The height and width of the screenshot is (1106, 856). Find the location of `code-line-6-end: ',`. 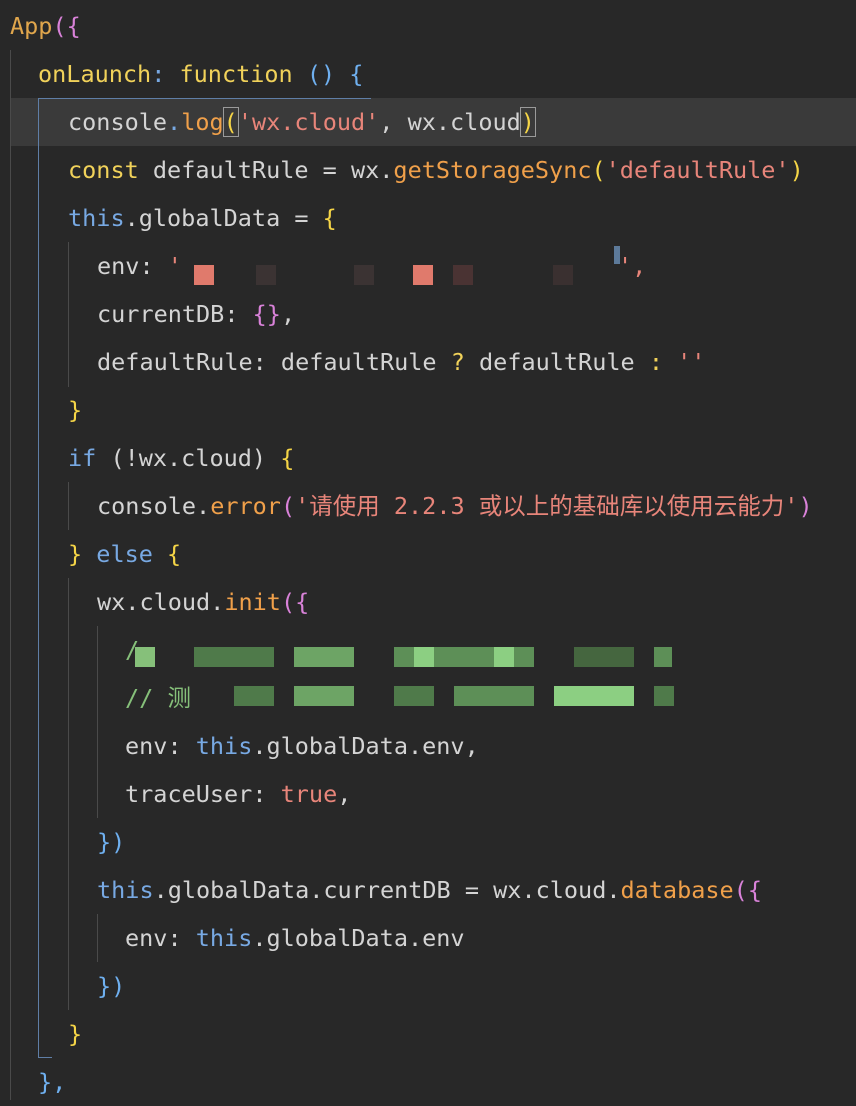

code-line-6-end: ', is located at coordinates (737, 266).